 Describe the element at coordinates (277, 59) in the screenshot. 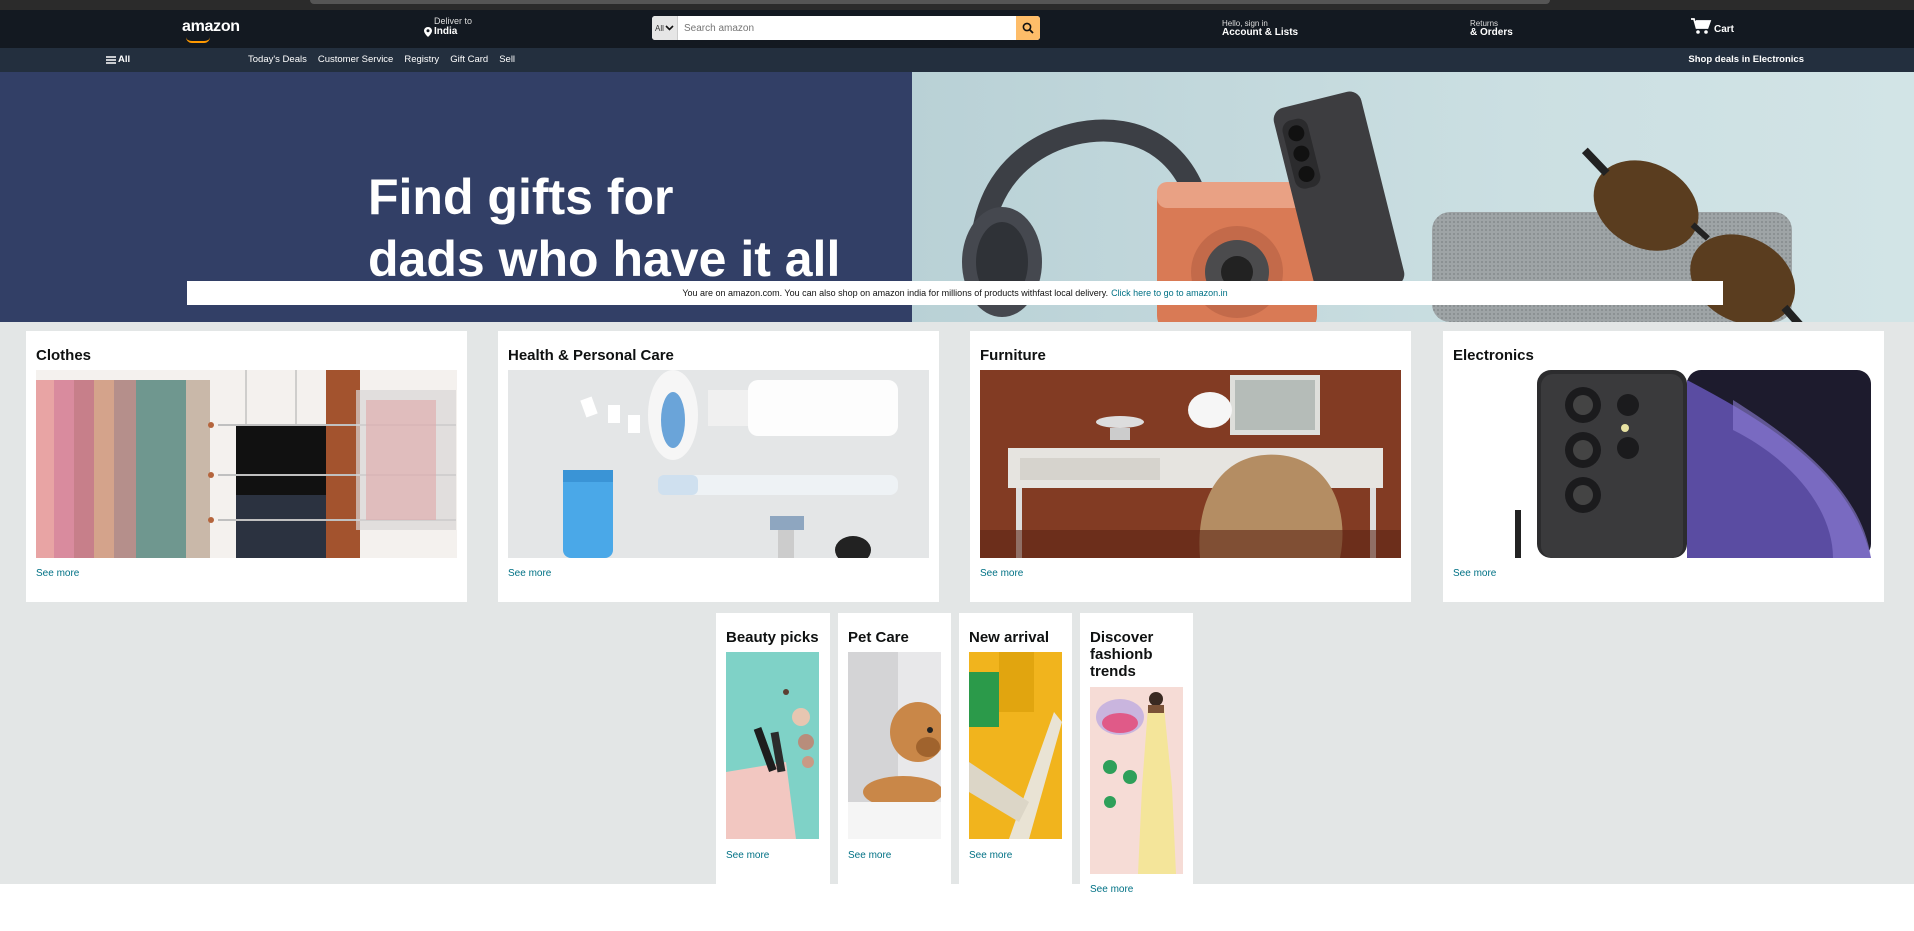

I see `subnav-link-todays-deals: Today's Deals` at that location.